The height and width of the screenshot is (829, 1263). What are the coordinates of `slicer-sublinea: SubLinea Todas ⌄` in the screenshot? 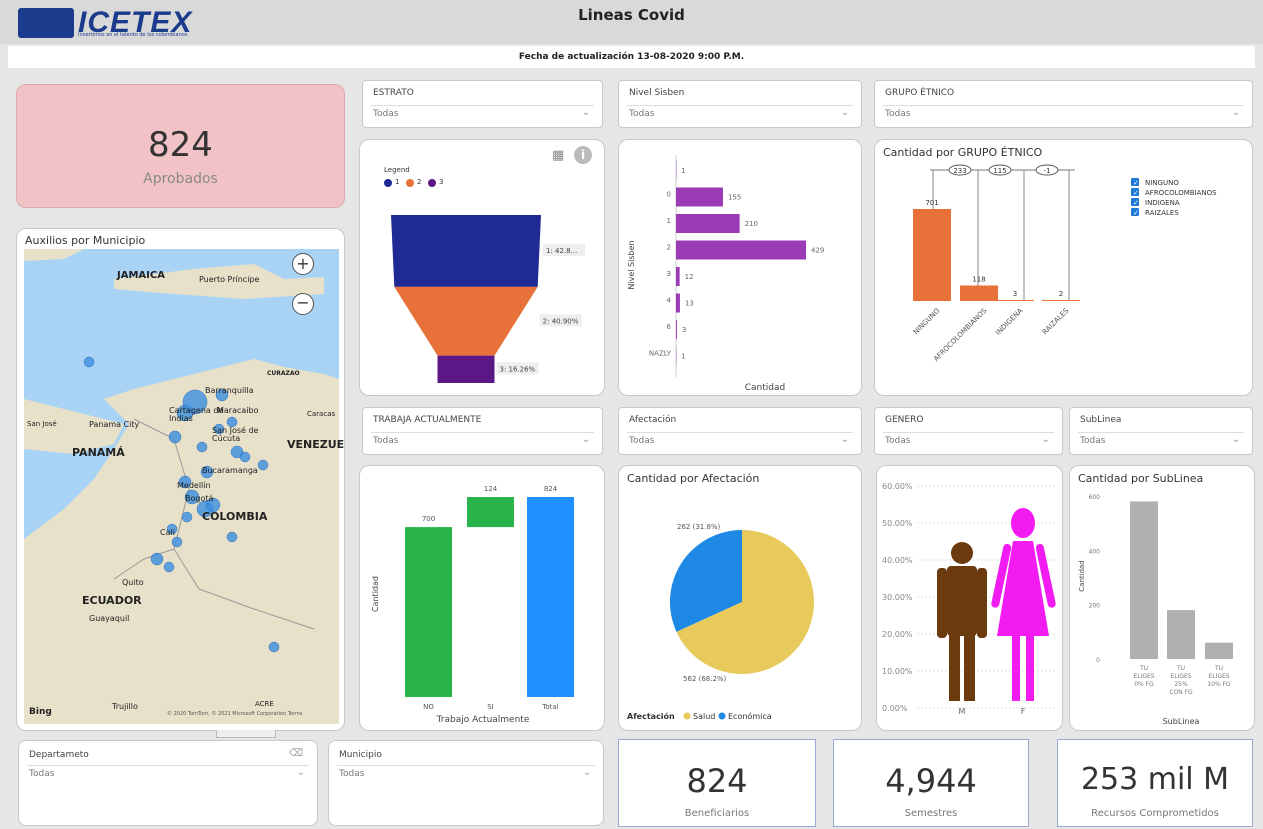 It's located at (1161, 431).